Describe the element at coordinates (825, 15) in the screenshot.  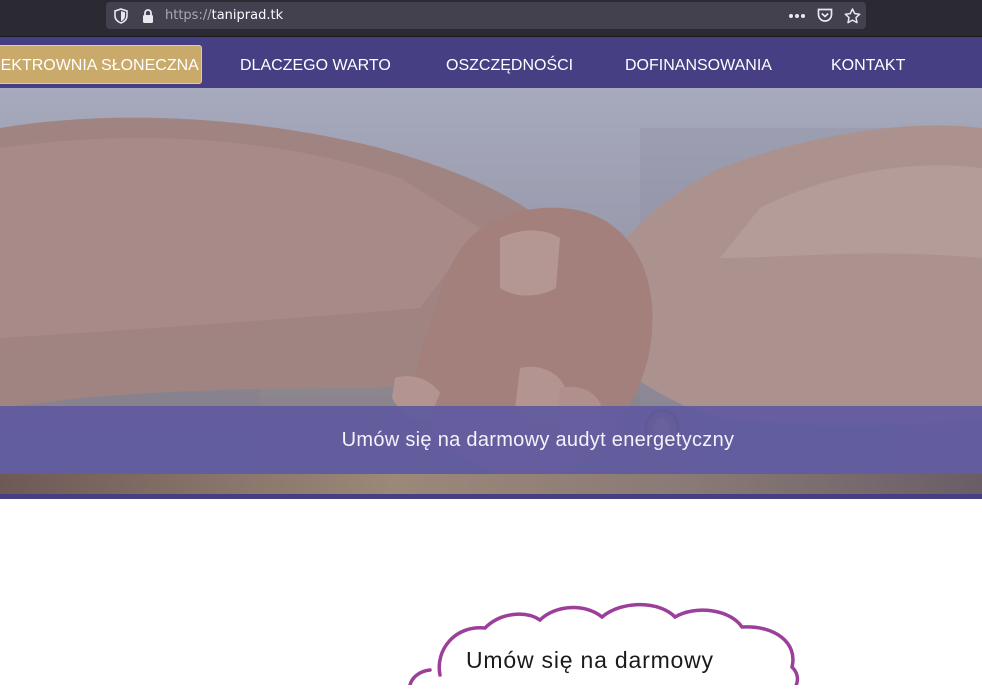
I see `pocket-icon` at that location.